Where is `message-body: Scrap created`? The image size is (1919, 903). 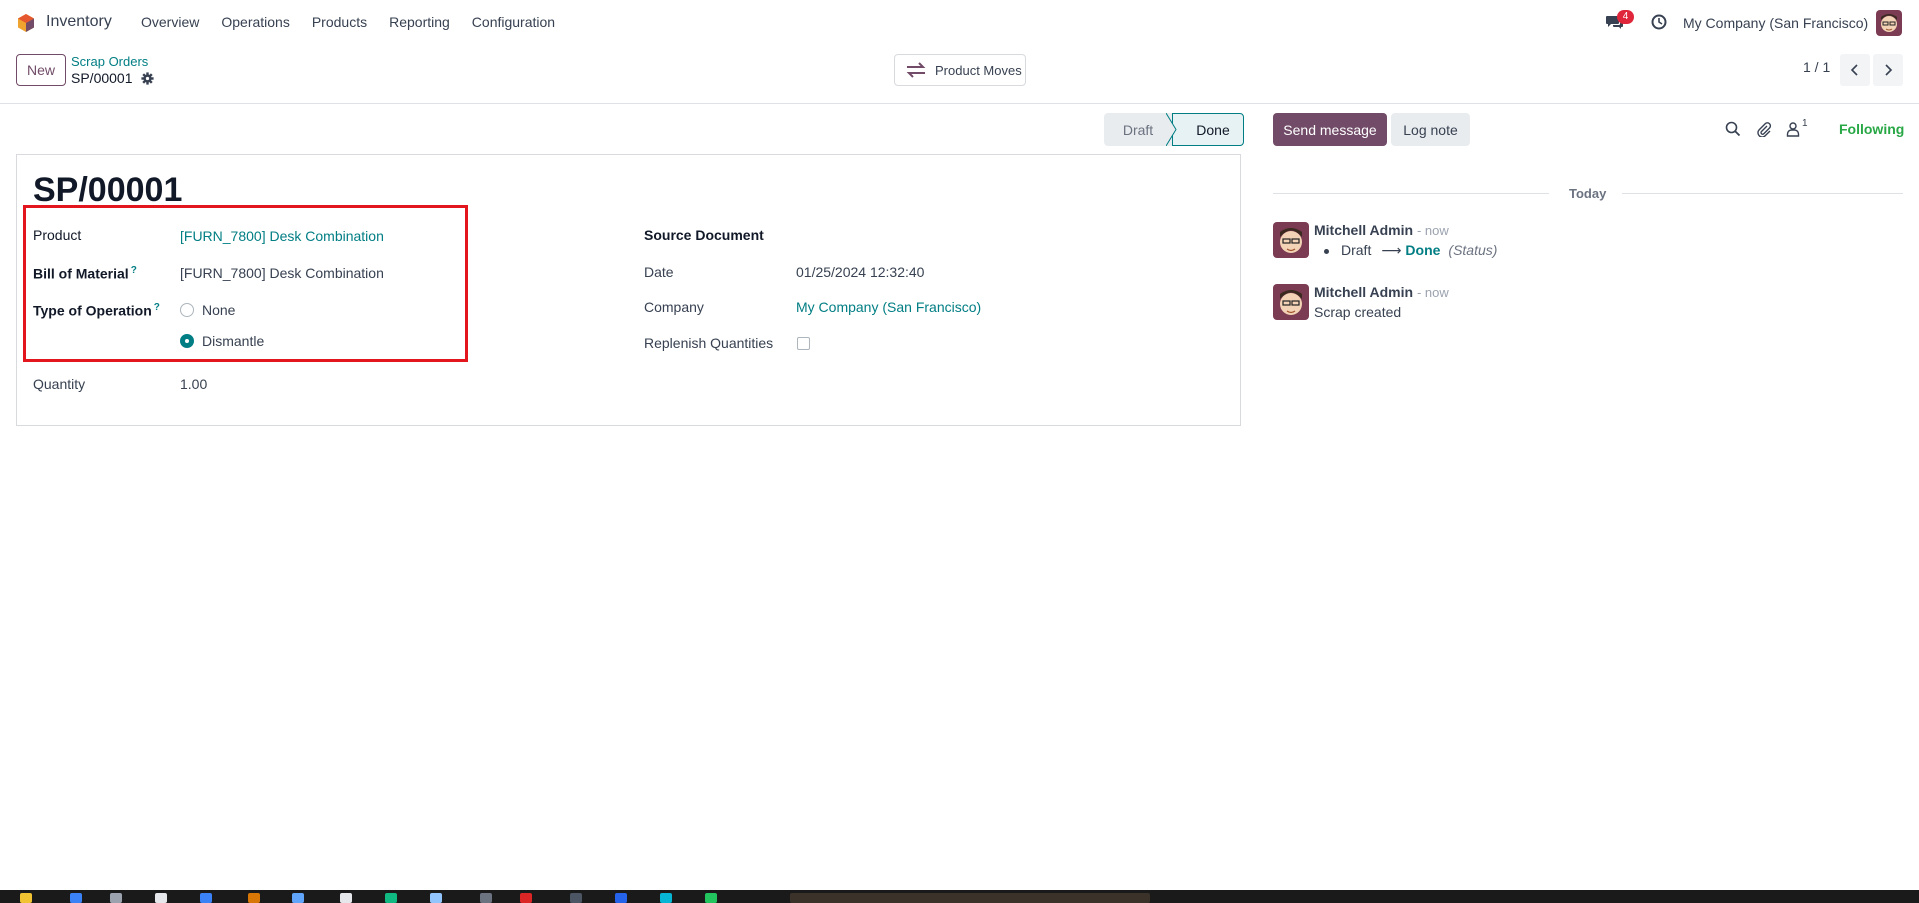 message-body: Scrap created is located at coordinates (1358, 312).